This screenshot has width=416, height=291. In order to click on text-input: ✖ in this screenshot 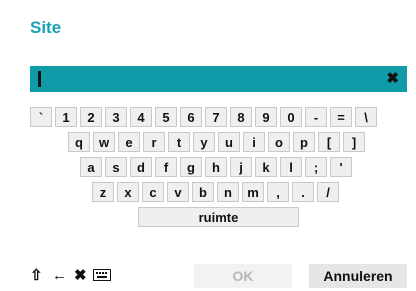, I will do `click(218, 79)`.